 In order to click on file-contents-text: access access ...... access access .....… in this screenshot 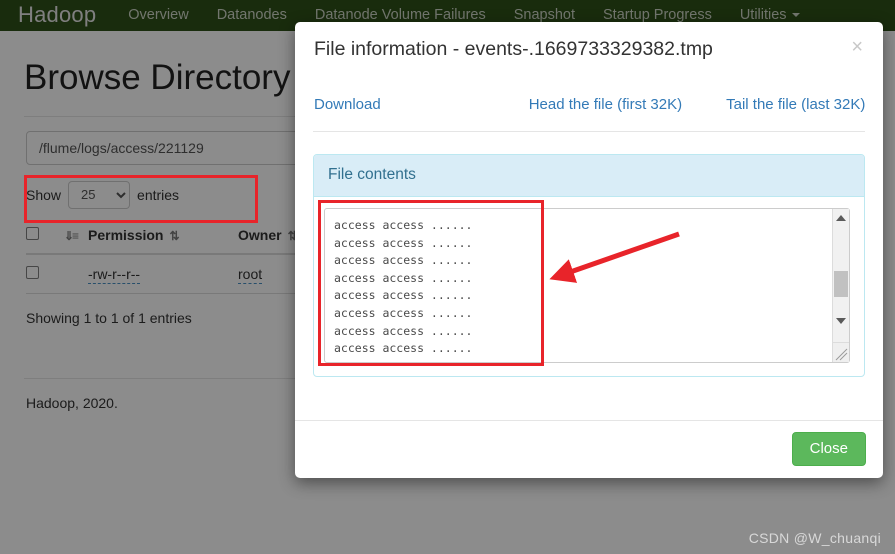, I will do `click(403, 287)`.